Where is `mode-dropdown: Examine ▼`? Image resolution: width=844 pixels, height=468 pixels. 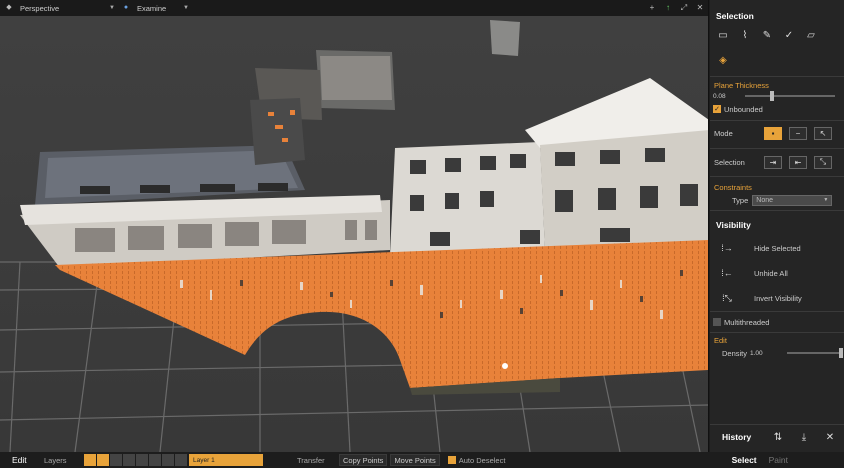 mode-dropdown: Examine ▼ is located at coordinates (163, 8).